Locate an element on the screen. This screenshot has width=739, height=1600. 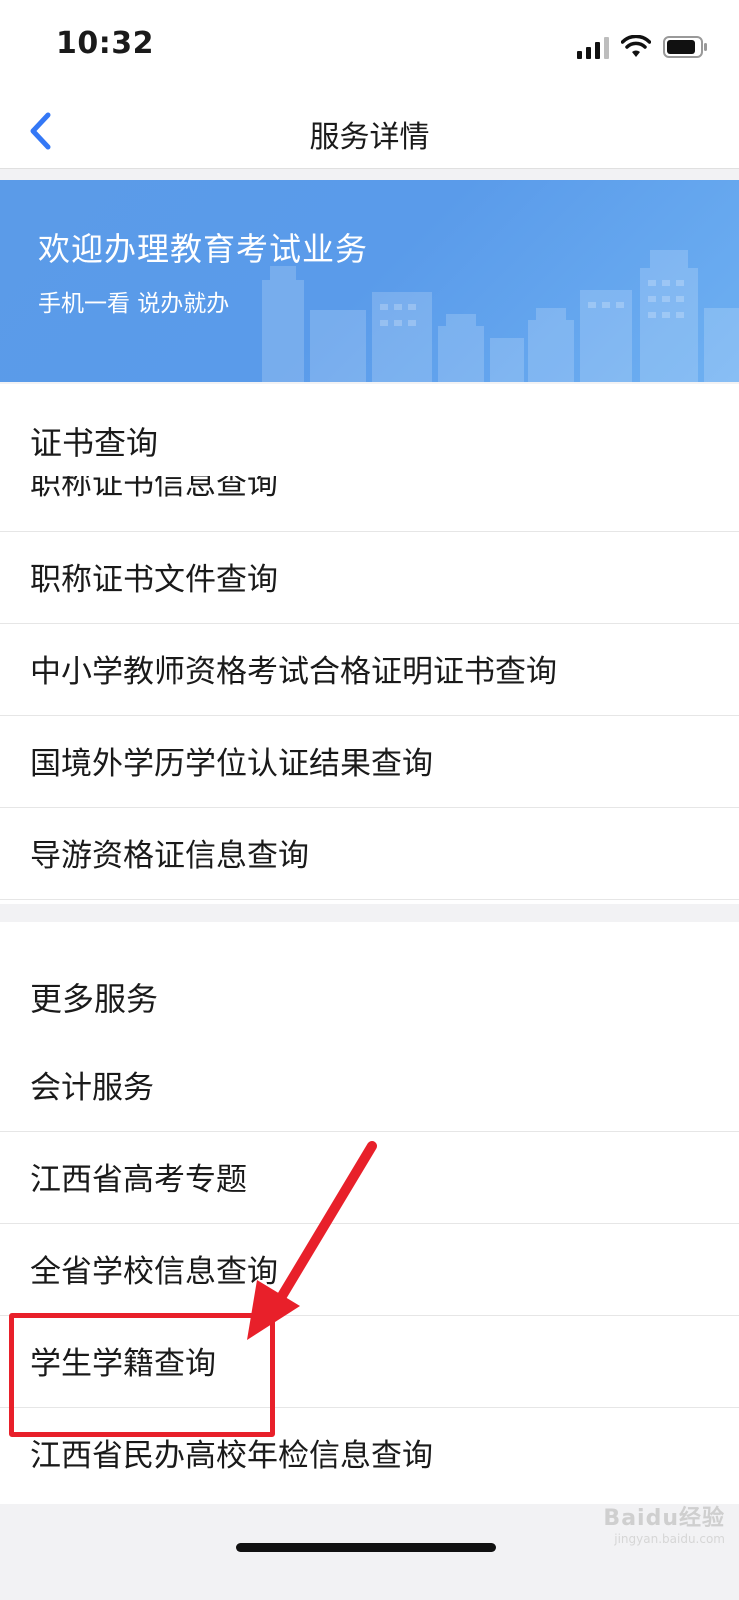
list-item: 全省学校信息查询 is located at coordinates (369, 1270).